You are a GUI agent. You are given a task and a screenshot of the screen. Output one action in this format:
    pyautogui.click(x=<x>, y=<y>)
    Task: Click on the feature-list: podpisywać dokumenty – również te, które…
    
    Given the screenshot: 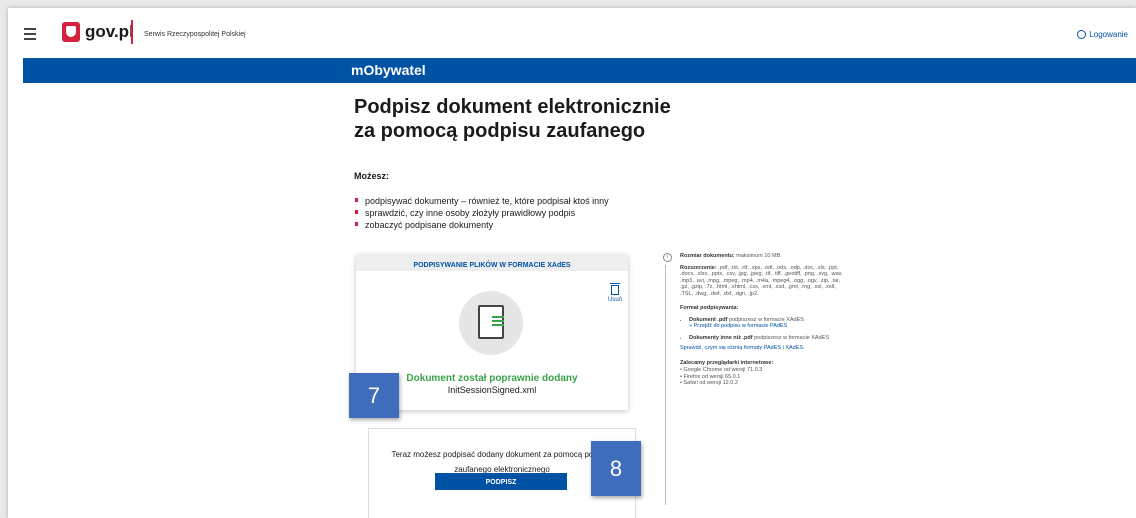 What is the action you would take?
    pyautogui.click(x=481, y=213)
    